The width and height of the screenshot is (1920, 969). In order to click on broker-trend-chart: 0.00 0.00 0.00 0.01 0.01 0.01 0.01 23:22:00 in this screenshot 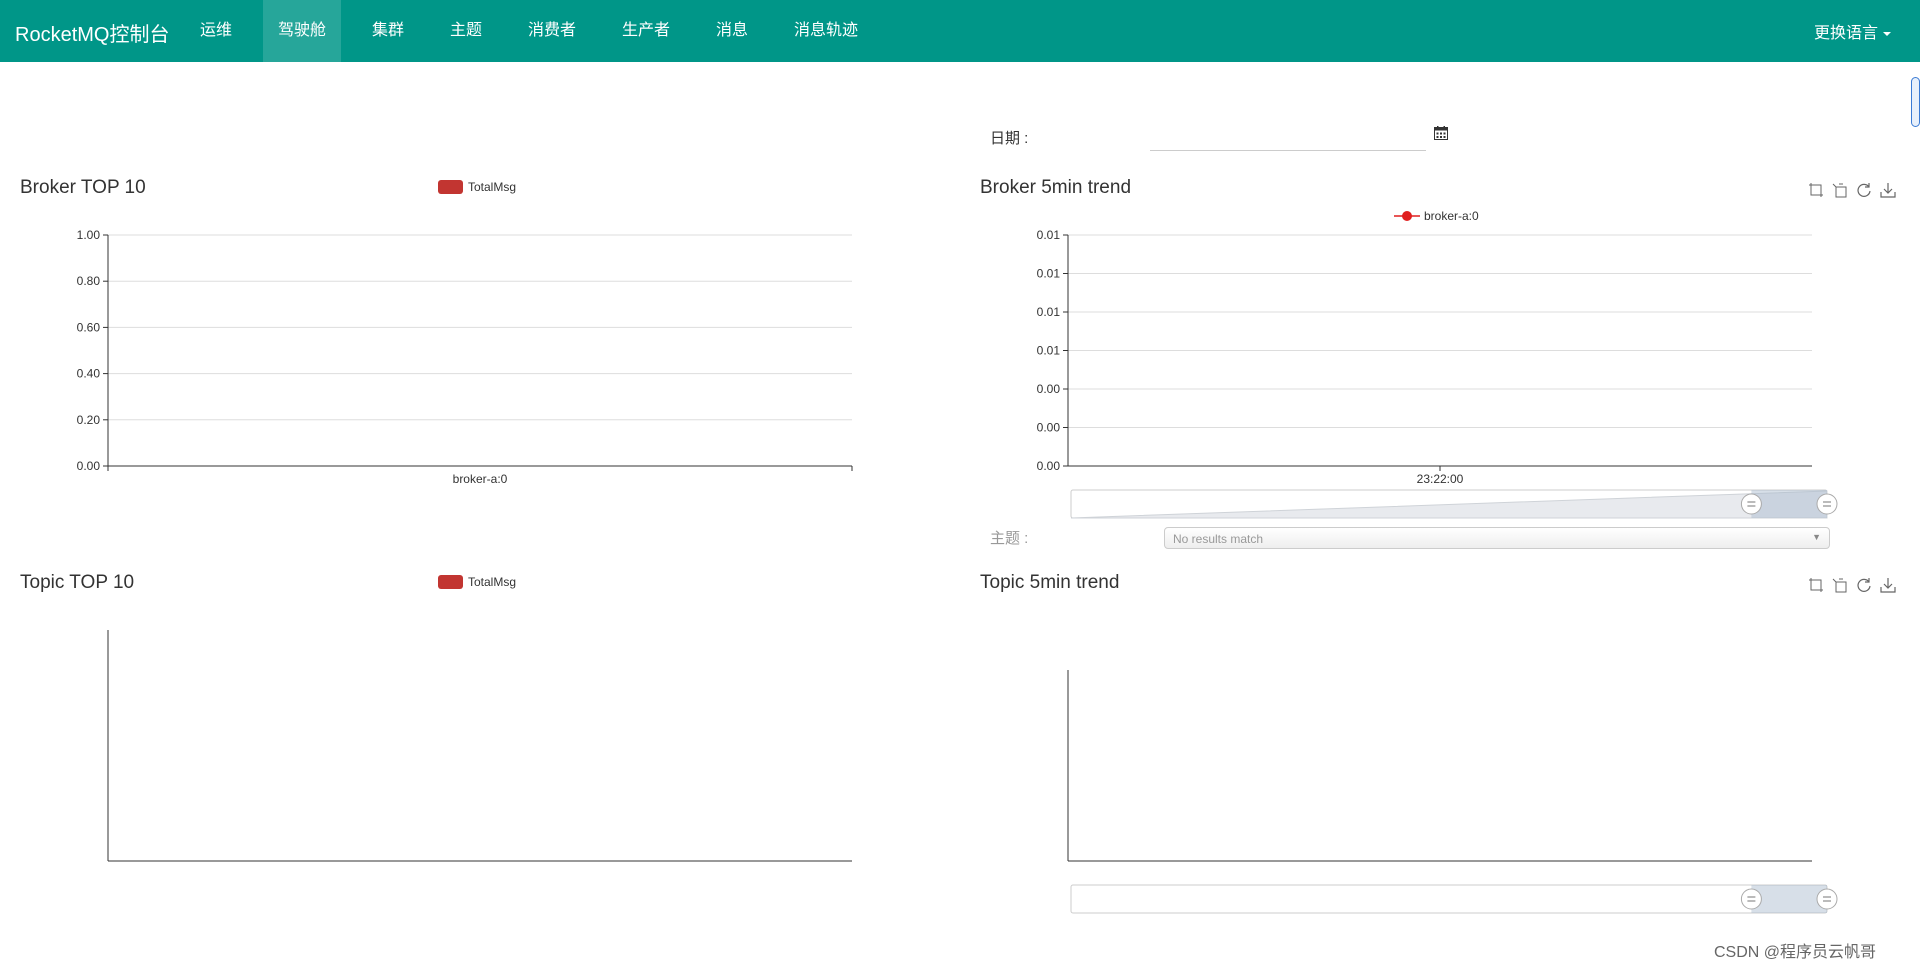, I will do `click(1437, 373)`.